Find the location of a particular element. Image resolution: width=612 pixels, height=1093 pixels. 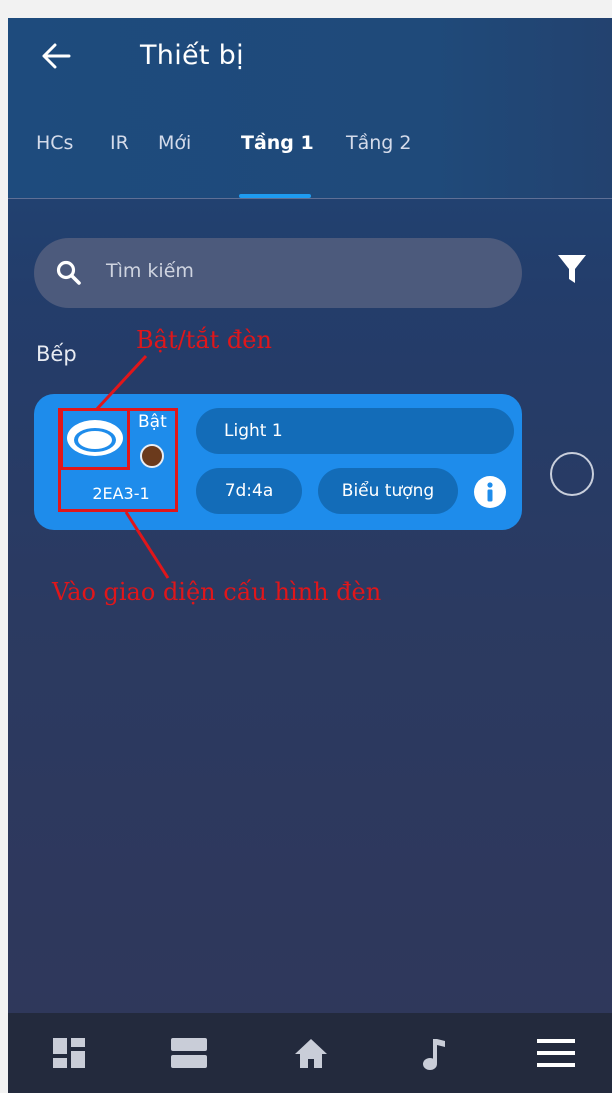

info-button is located at coordinates (490, 492).